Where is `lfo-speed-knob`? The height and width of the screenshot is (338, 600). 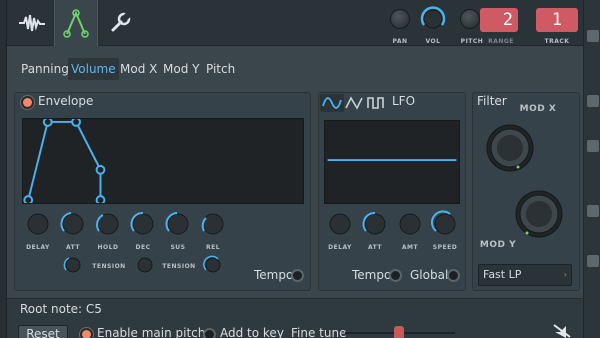
lfo-speed-knob is located at coordinates (445, 224).